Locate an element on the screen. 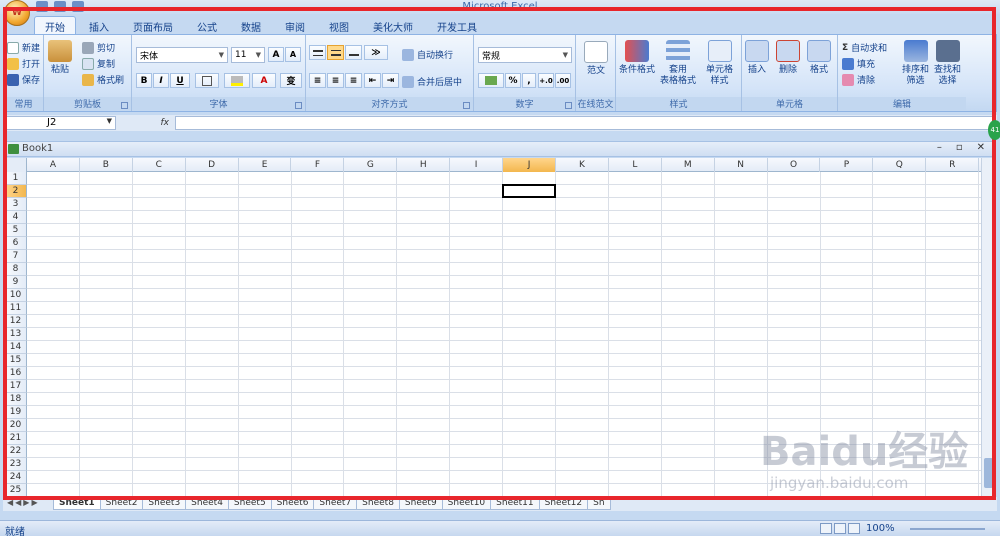 The image size is (1000, 536). row-header: 13 is located at coordinates (16, 334).